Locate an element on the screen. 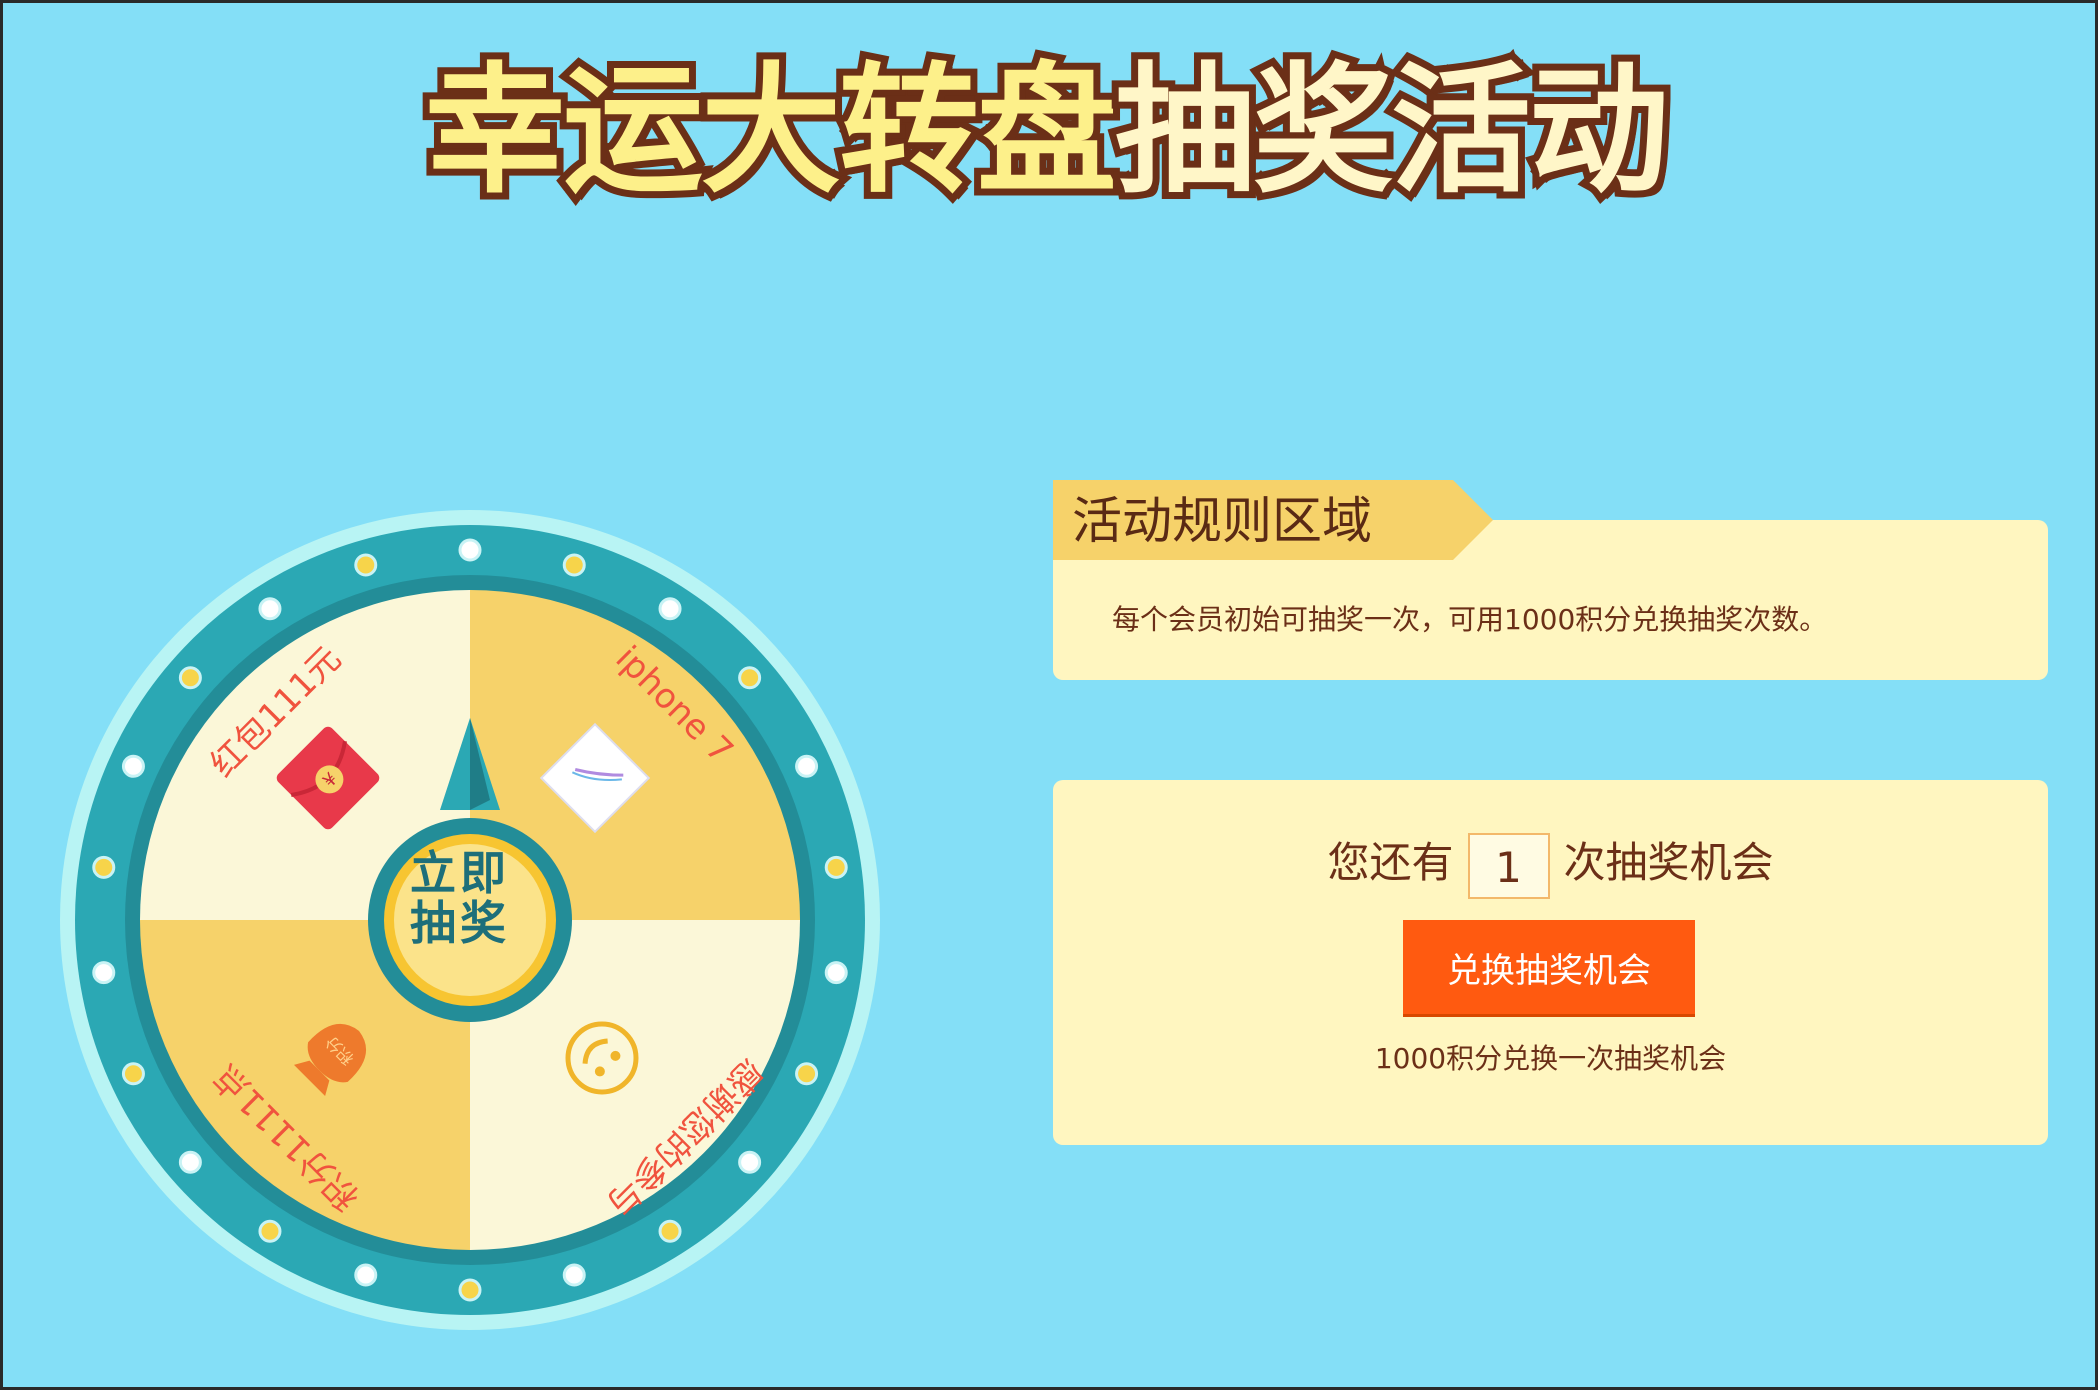 Image resolution: width=2098 pixels, height=1392 pixels. start-draw-button: 立即 抽奖 is located at coordinates (460, 898).